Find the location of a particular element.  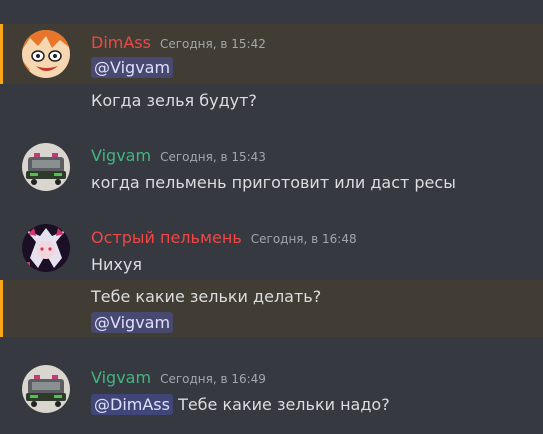

timestamp: Сегодня, в 15:43 is located at coordinates (213, 157).